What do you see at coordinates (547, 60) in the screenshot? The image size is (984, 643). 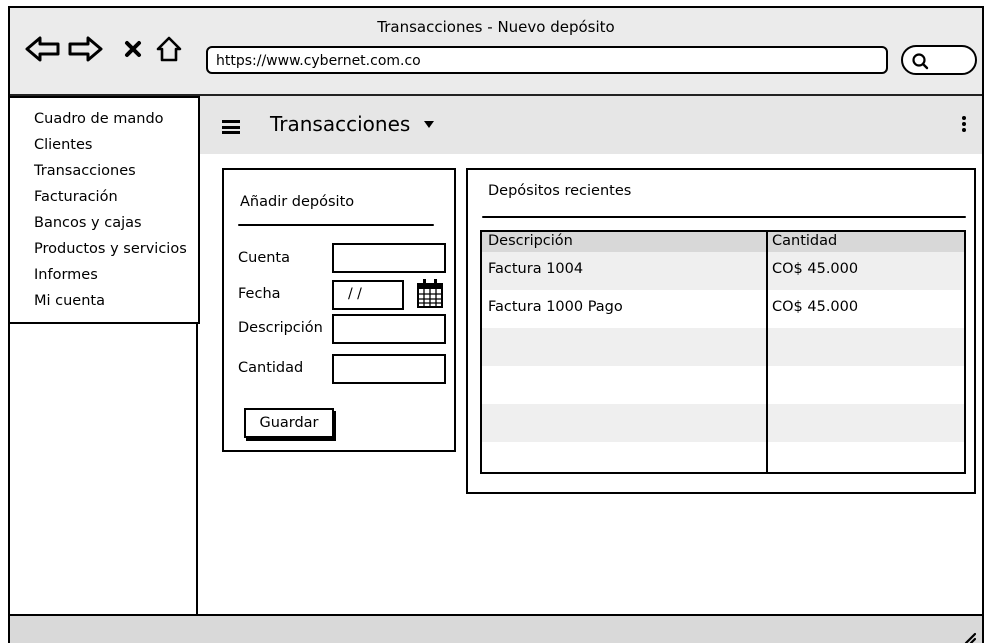 I see `url-field: https://www.cybernet.com.co` at bounding box center [547, 60].